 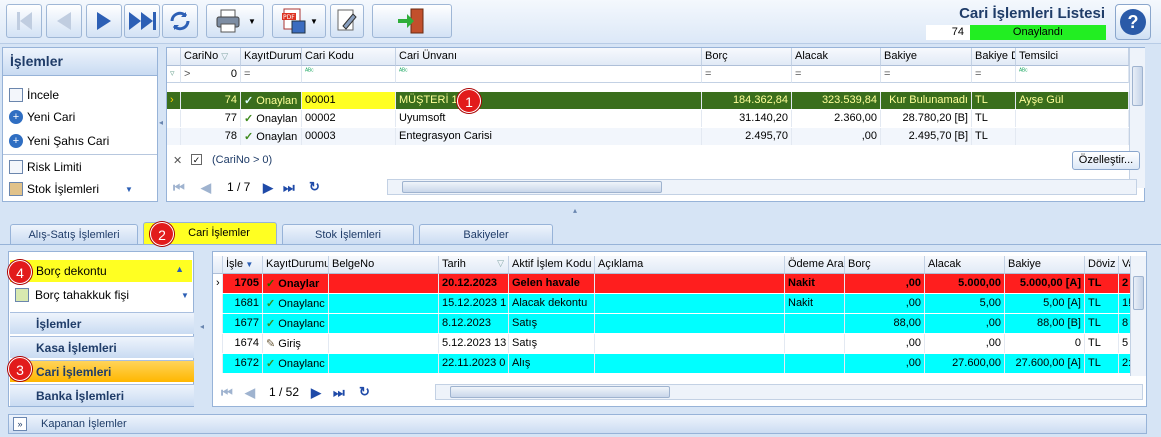 What do you see at coordinates (349, 57) in the screenshot?
I see `col-cari-kodu: Cari Kodu` at bounding box center [349, 57].